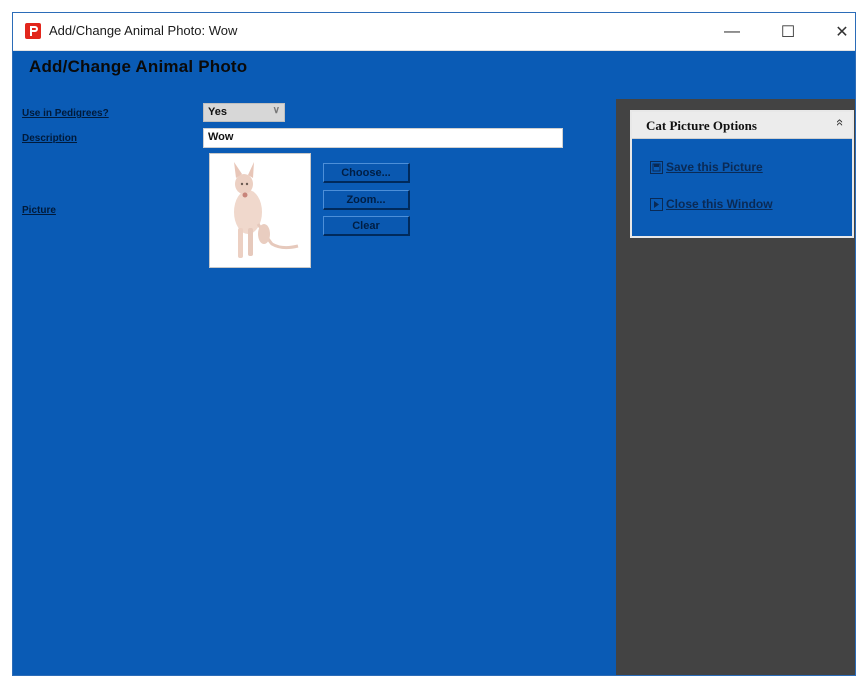 The width and height of the screenshot is (857, 677). I want to click on minimize-icon: —, so click(732, 31).